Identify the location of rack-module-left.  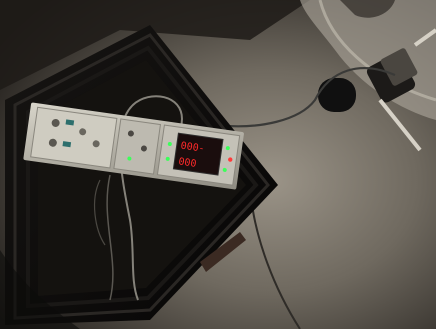
(74, 137).